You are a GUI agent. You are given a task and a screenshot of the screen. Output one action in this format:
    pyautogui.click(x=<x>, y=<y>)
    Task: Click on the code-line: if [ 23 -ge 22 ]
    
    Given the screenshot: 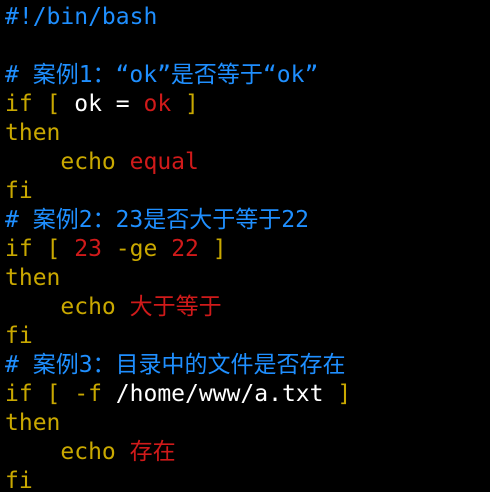 What is the action you would take?
    pyautogui.click(x=247, y=249)
    